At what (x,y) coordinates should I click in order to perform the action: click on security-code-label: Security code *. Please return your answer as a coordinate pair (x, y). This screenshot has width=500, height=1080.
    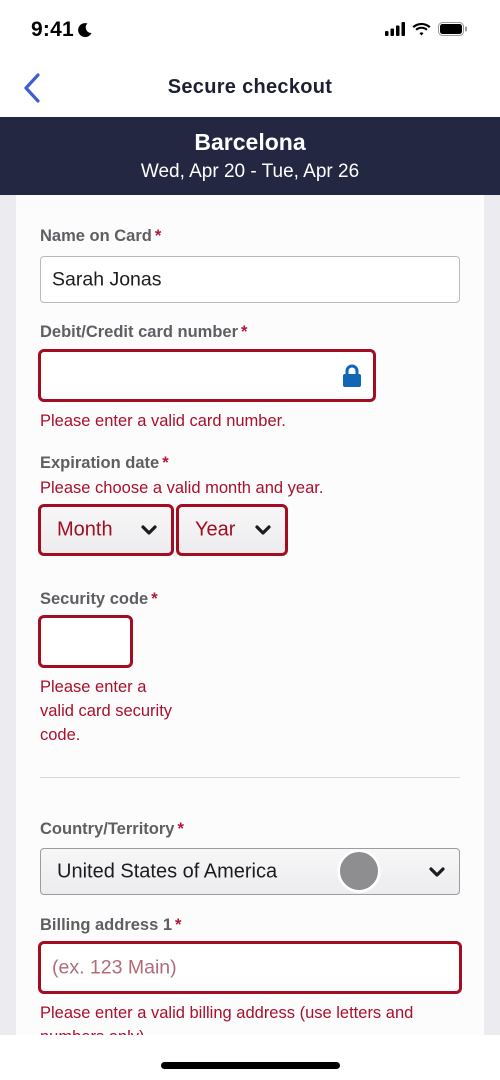
    Looking at the image, I should click on (99, 599).